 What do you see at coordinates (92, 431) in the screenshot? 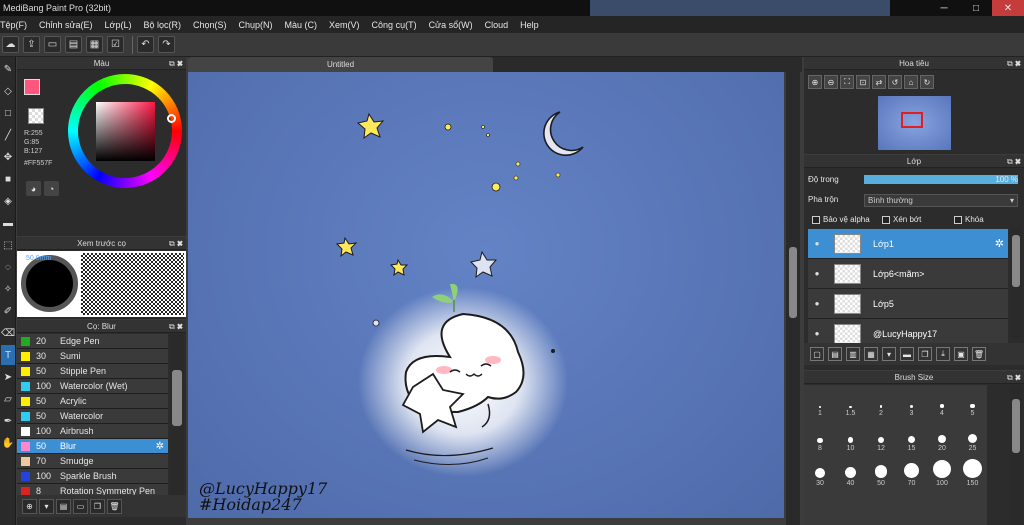
I see `brush-item: 100 Airbrush` at bounding box center [92, 431].